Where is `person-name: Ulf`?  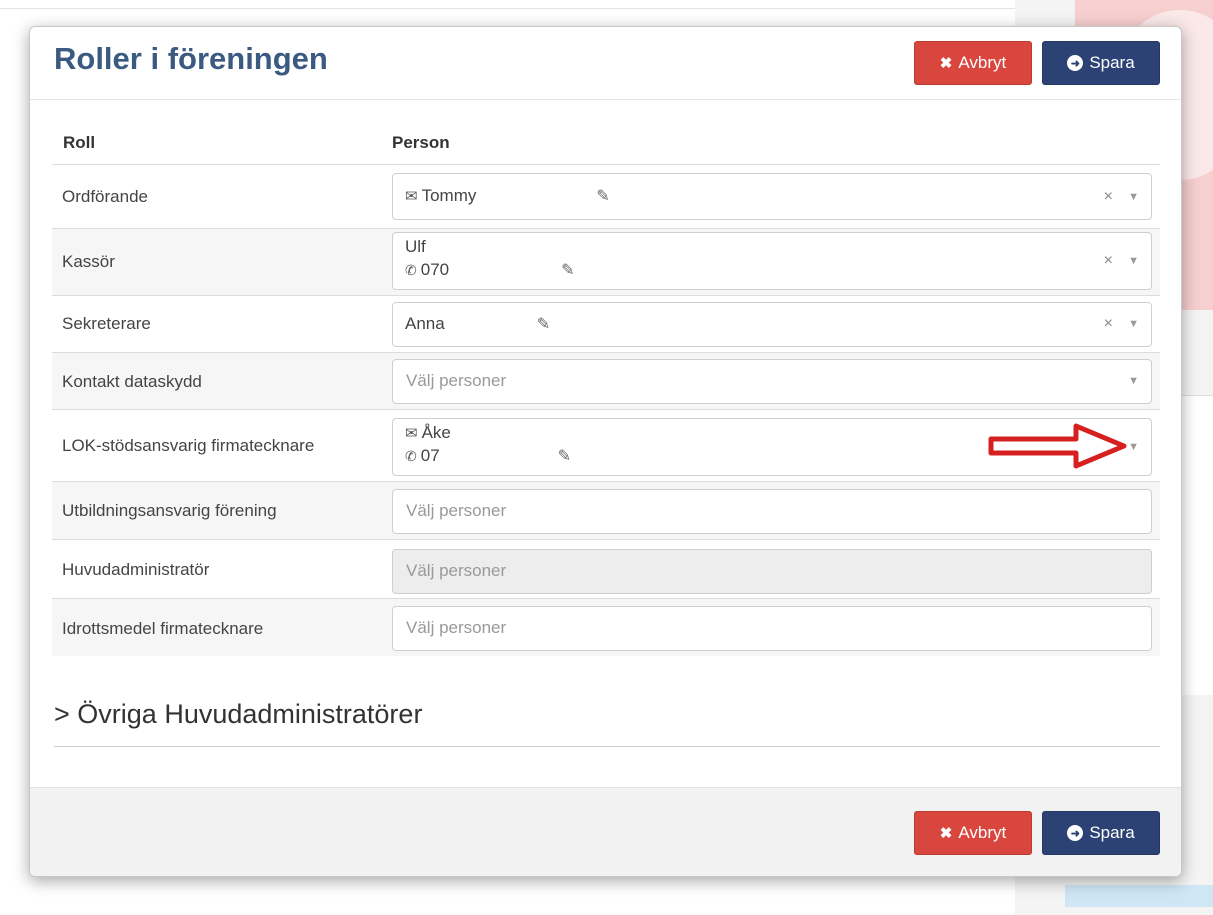 person-name: Ulf is located at coordinates (415, 246).